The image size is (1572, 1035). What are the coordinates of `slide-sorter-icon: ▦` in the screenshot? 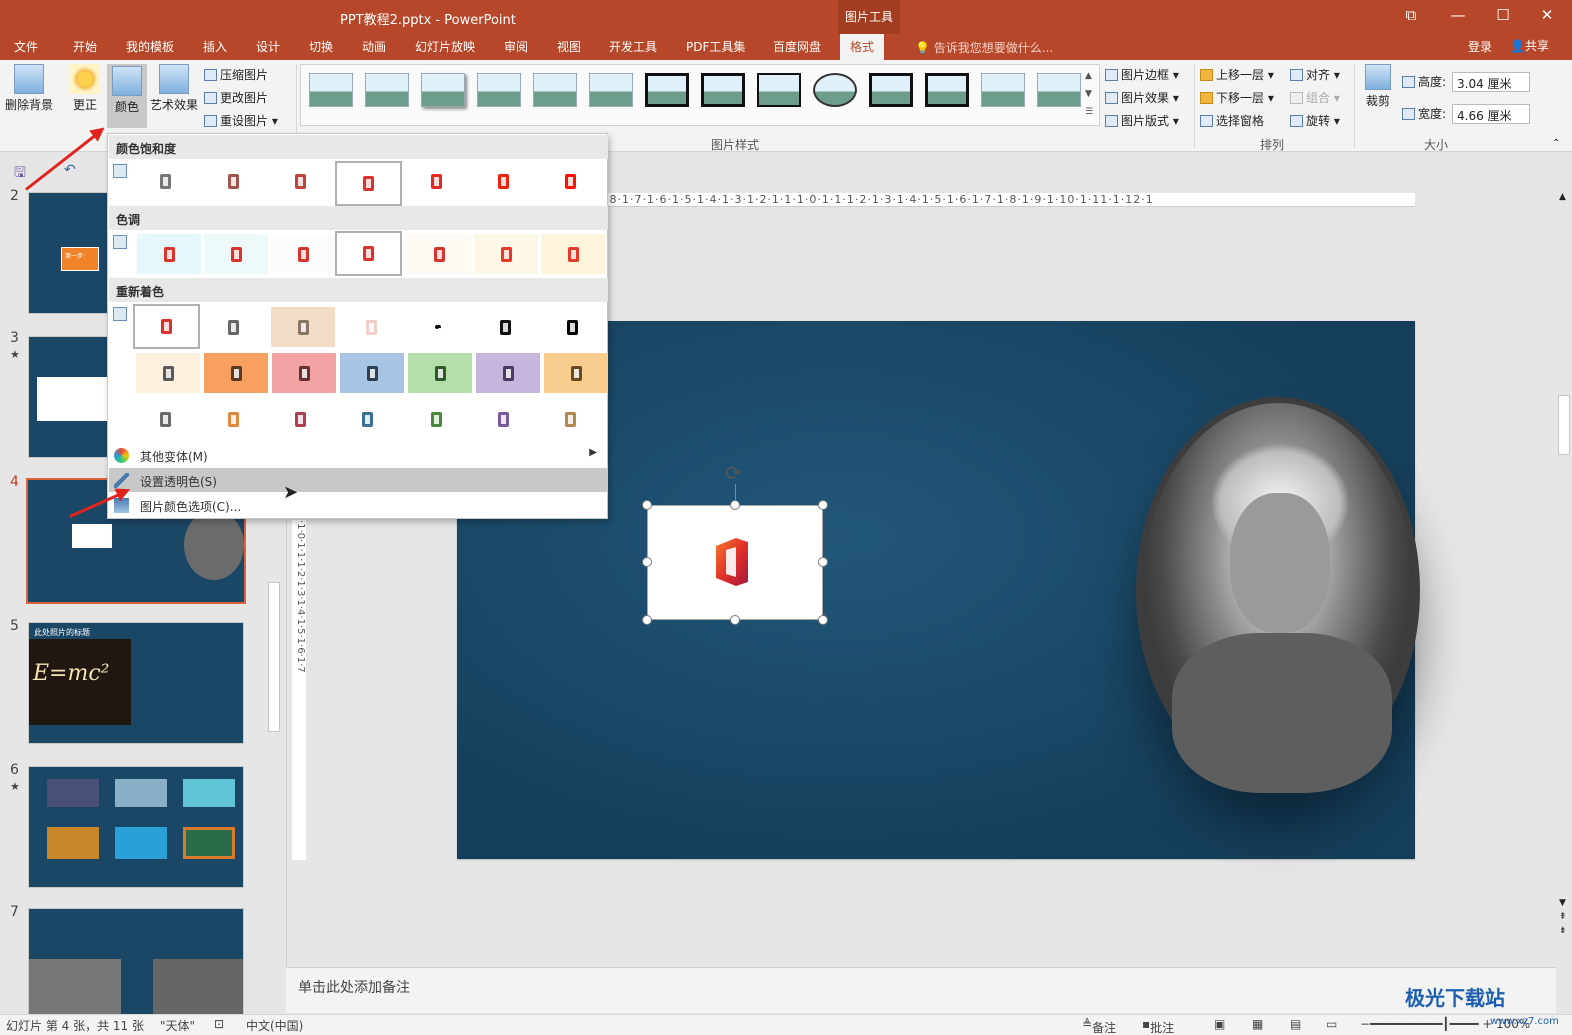 It's located at (1257, 1024).